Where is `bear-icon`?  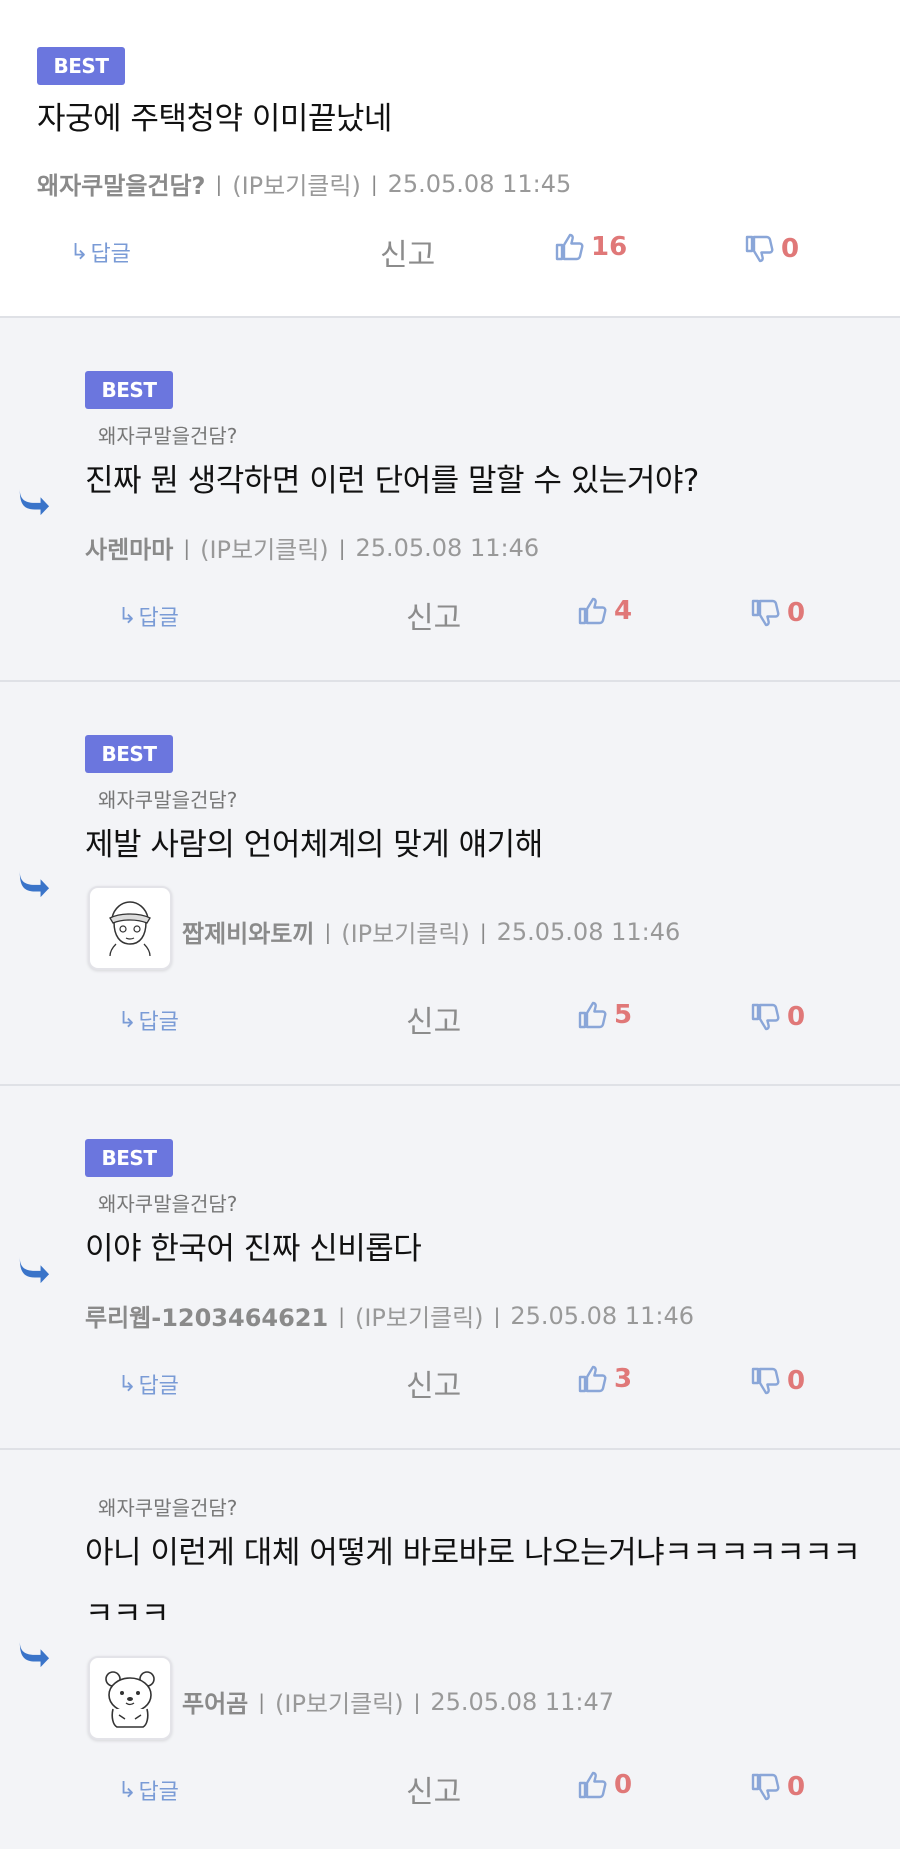 bear-icon is located at coordinates (130, 1699).